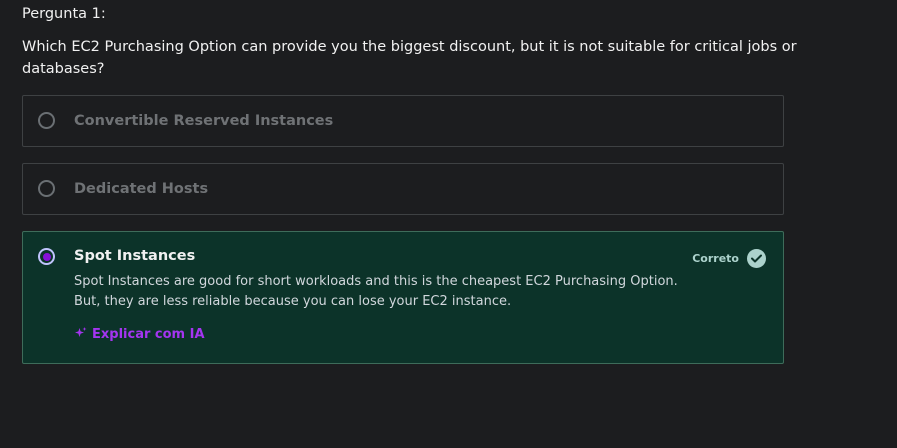  Describe the element at coordinates (403, 121) in the screenshot. I see `answer-option-convertible-reserved: Convertible Reserved Instances` at that location.